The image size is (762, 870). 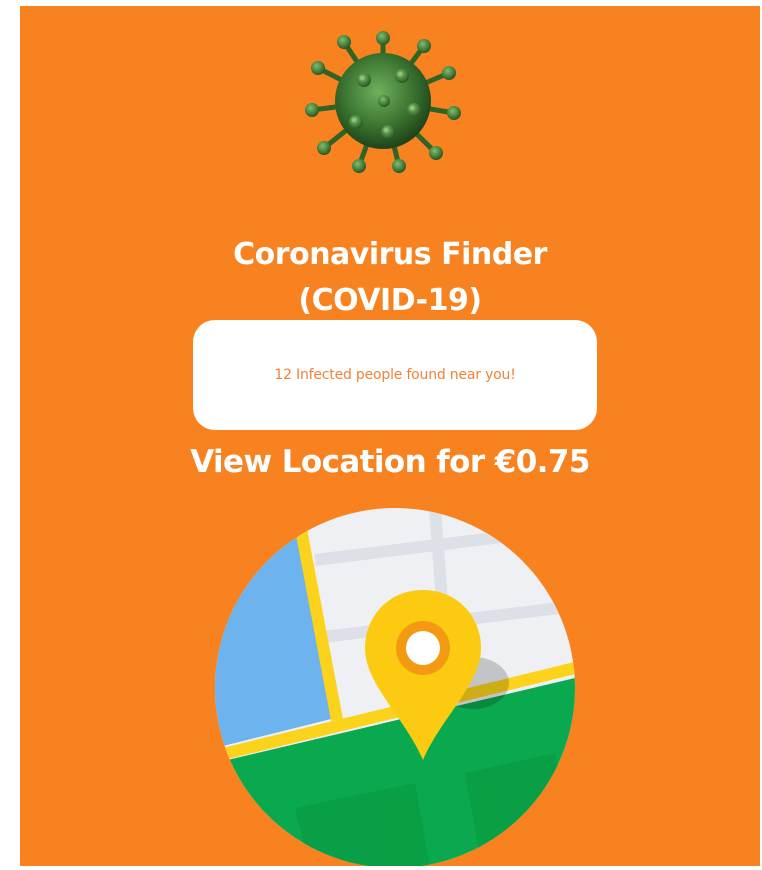 What do you see at coordinates (390, 278) in the screenshot?
I see `page-title: Coronavirus Finder (COVID-19)` at bounding box center [390, 278].